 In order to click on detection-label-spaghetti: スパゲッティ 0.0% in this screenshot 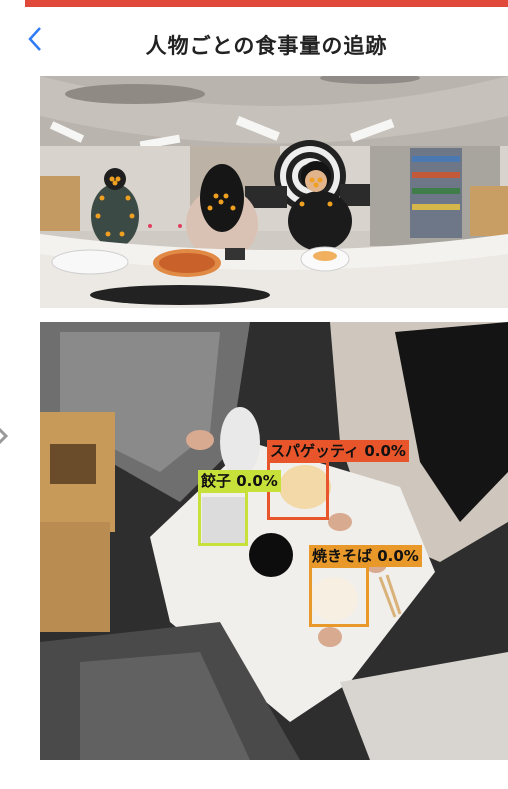, I will do `click(338, 451)`.